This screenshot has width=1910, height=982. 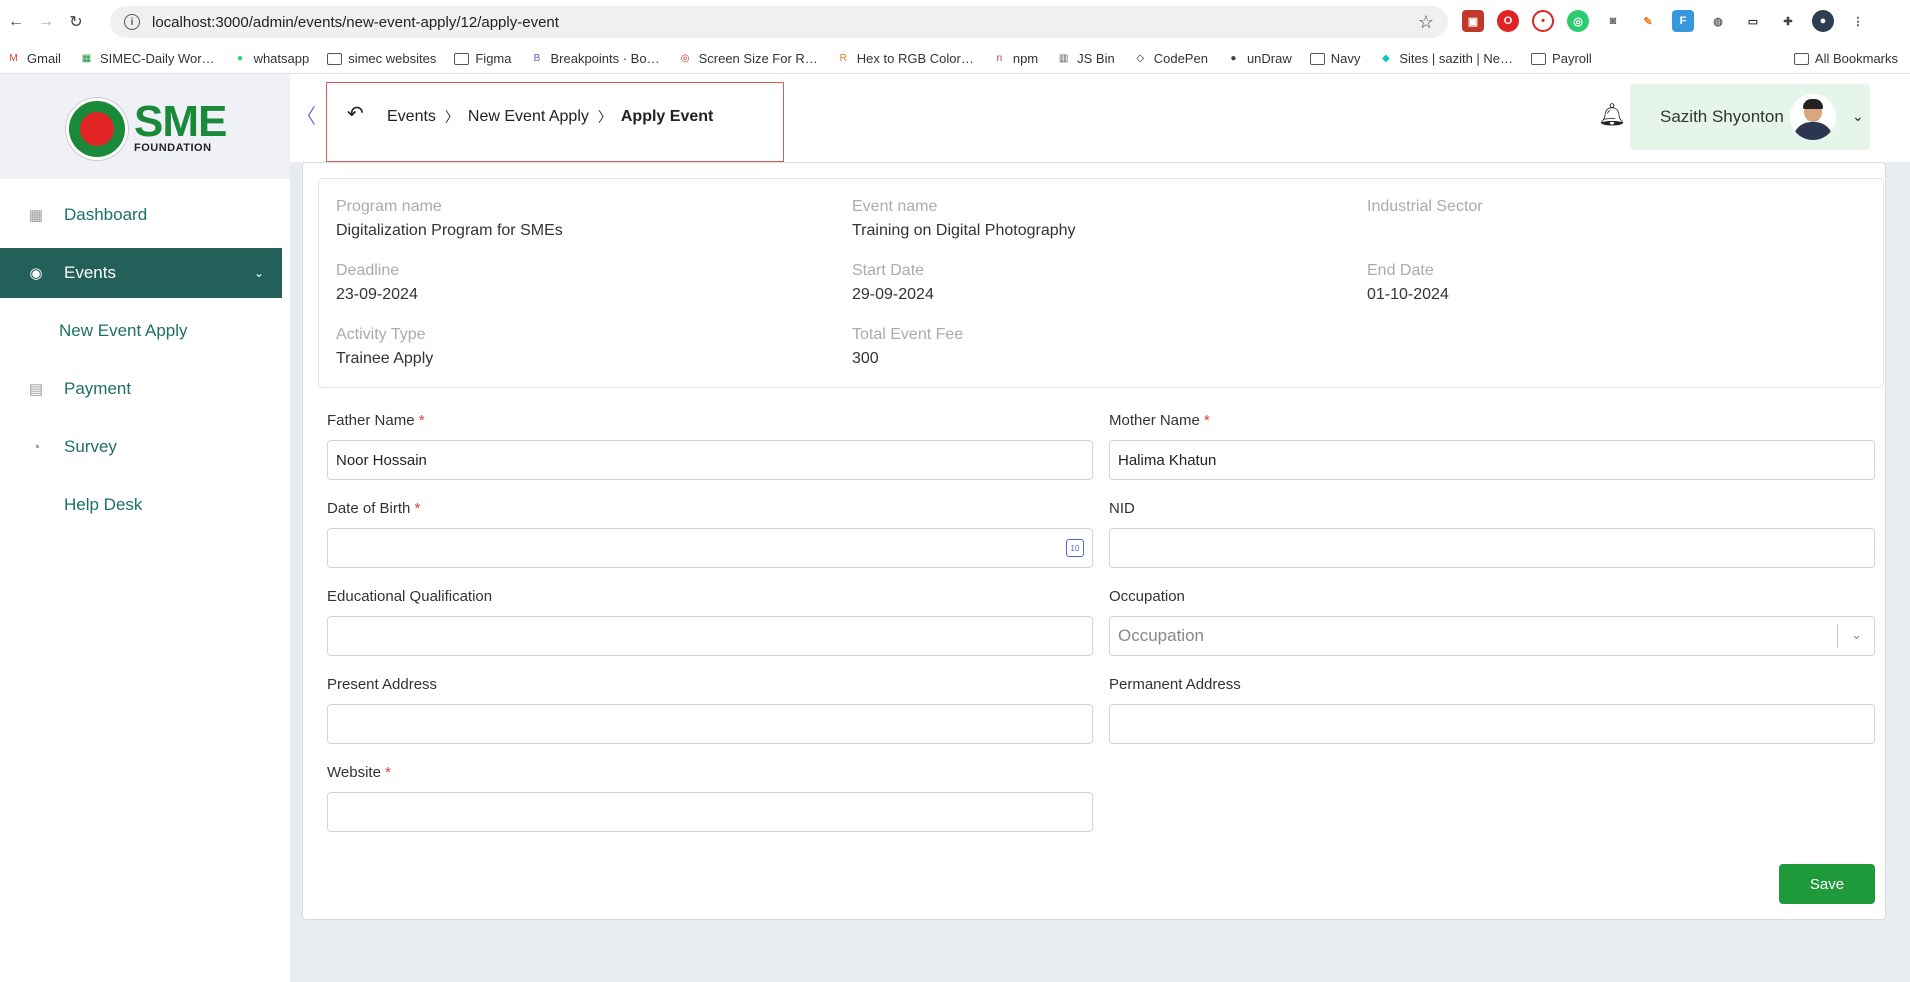 What do you see at coordinates (16, 22) in the screenshot?
I see `back-arrow-icon: ←` at bounding box center [16, 22].